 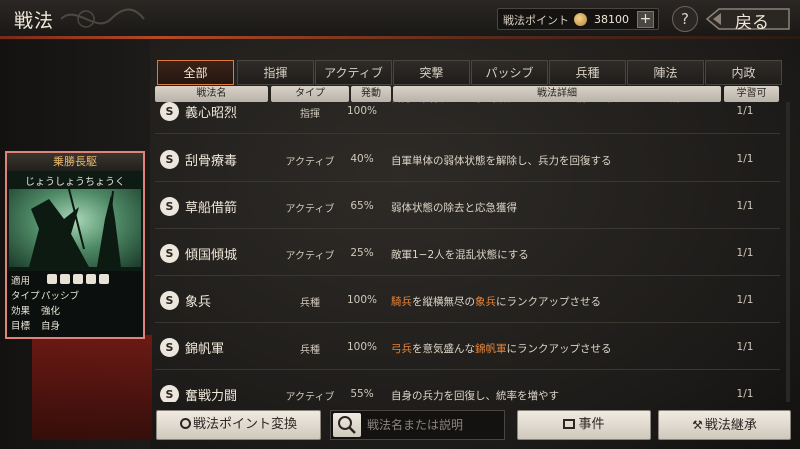 What do you see at coordinates (697, 425) in the screenshot?
I see `hammer-icon: ⚒` at bounding box center [697, 425].